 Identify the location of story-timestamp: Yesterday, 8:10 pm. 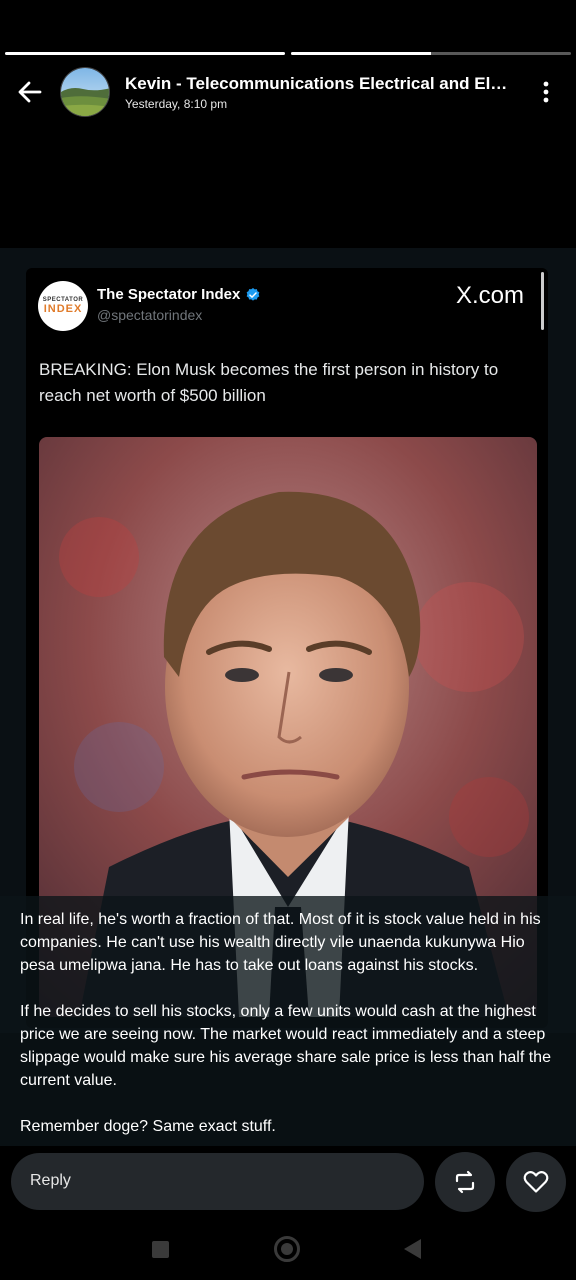
(176, 104).